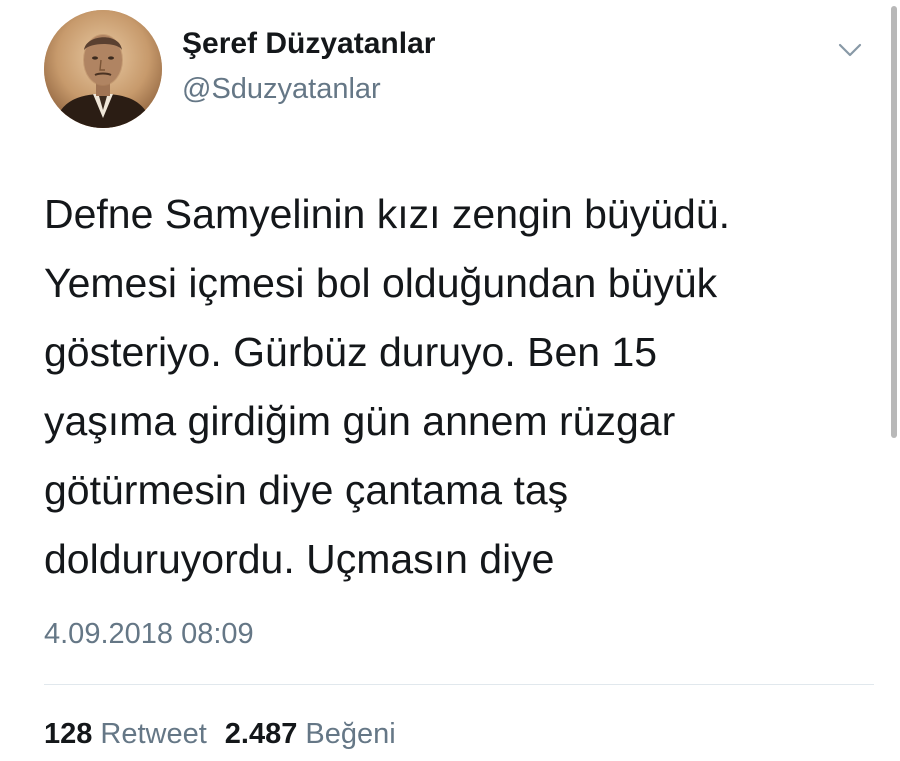 This screenshot has width=900, height=761. Describe the element at coordinates (351, 352) in the screenshot. I see `tweet-text-line: gösteriyo. Gürbüz duruyo. Ben 15` at that location.